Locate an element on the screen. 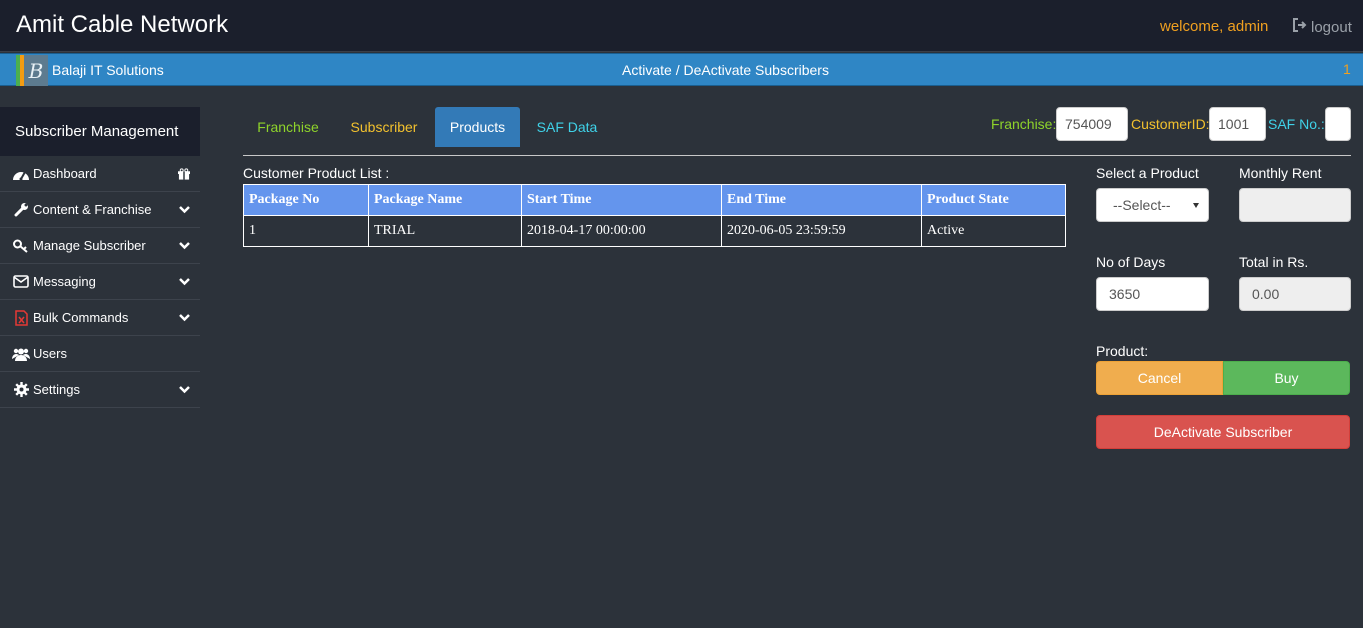  deactivate-subscriber-button: DeActivate Subscriber is located at coordinates (1223, 432).